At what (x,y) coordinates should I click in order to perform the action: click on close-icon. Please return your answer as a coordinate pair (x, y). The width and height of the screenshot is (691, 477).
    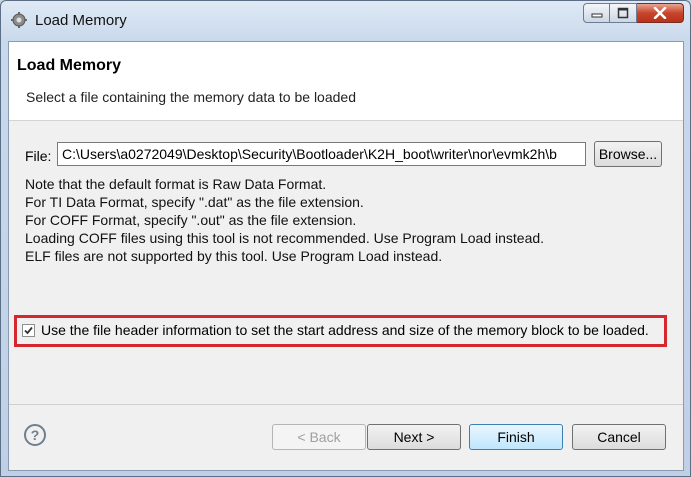
    Looking at the image, I should click on (660, 13).